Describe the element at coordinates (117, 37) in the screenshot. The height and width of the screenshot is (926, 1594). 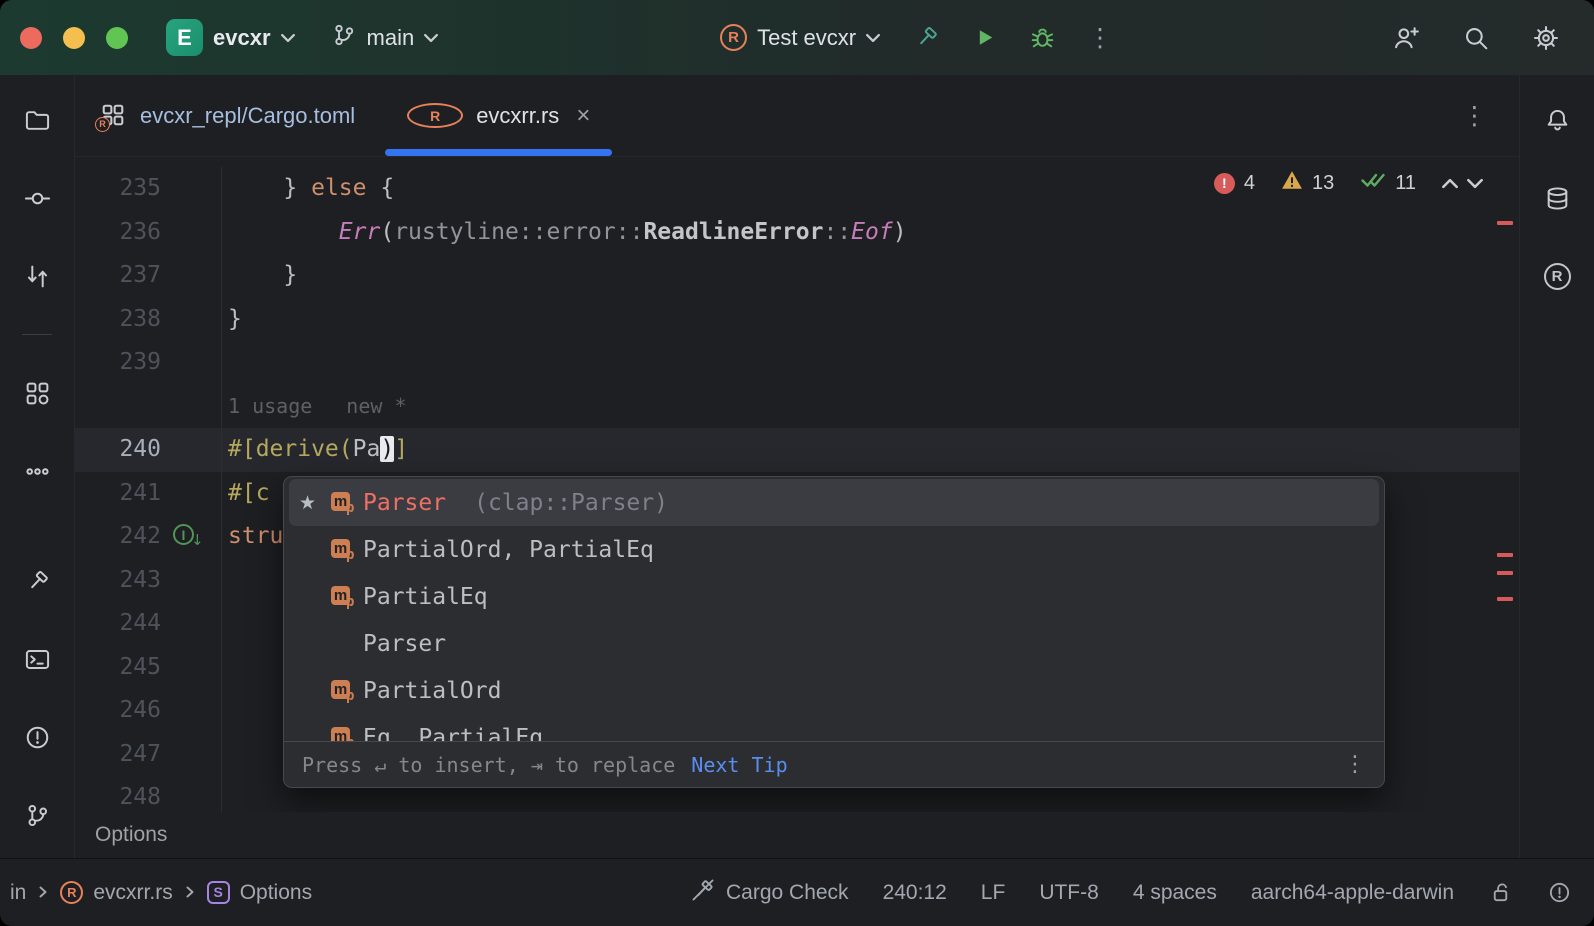
I see `window-zoom-button` at that location.